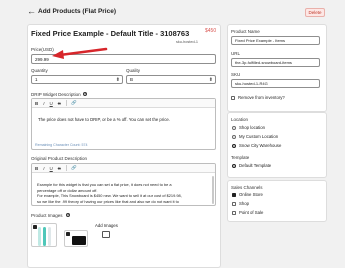 This screenshot has width=345, height=268. I want to click on location-label: Location, so click(240, 119).